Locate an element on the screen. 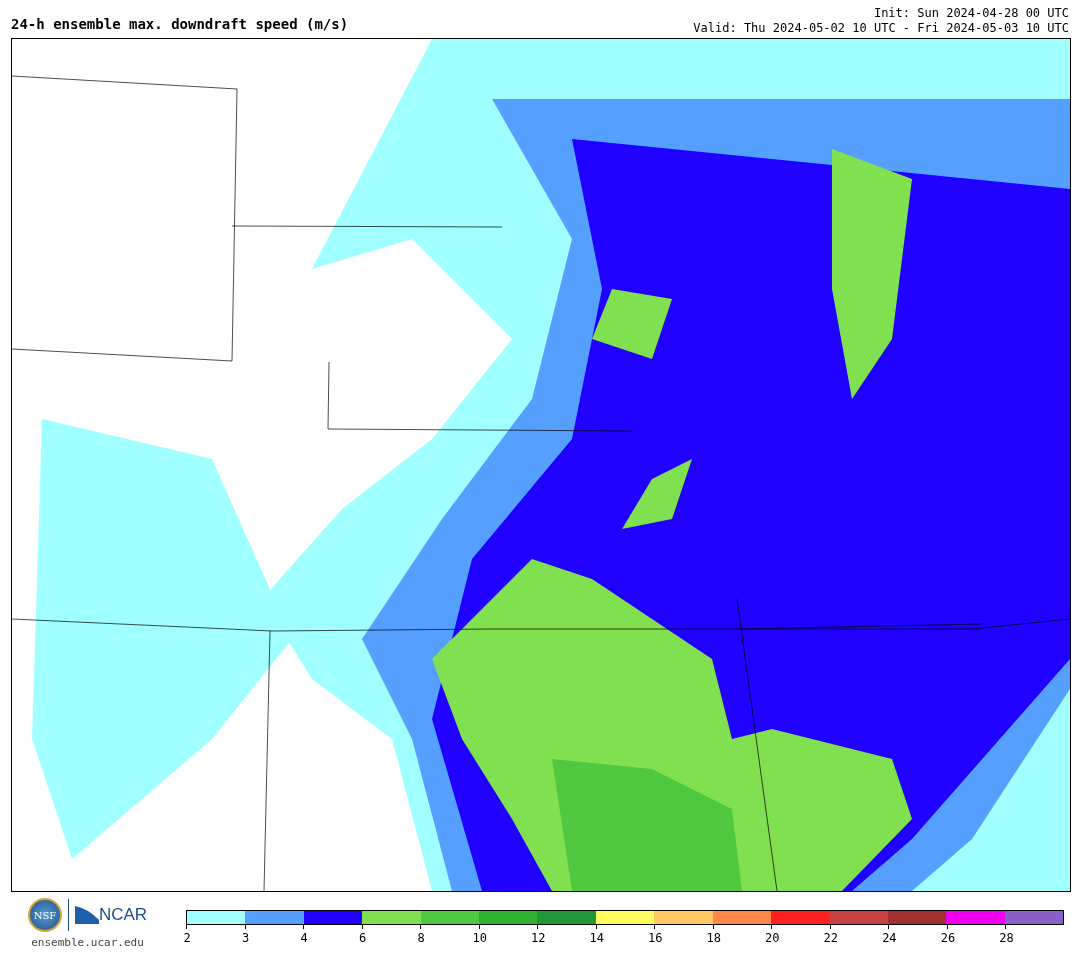 The height and width of the screenshot is (954, 1080). nsf-logo: NSF is located at coordinates (44, 915).